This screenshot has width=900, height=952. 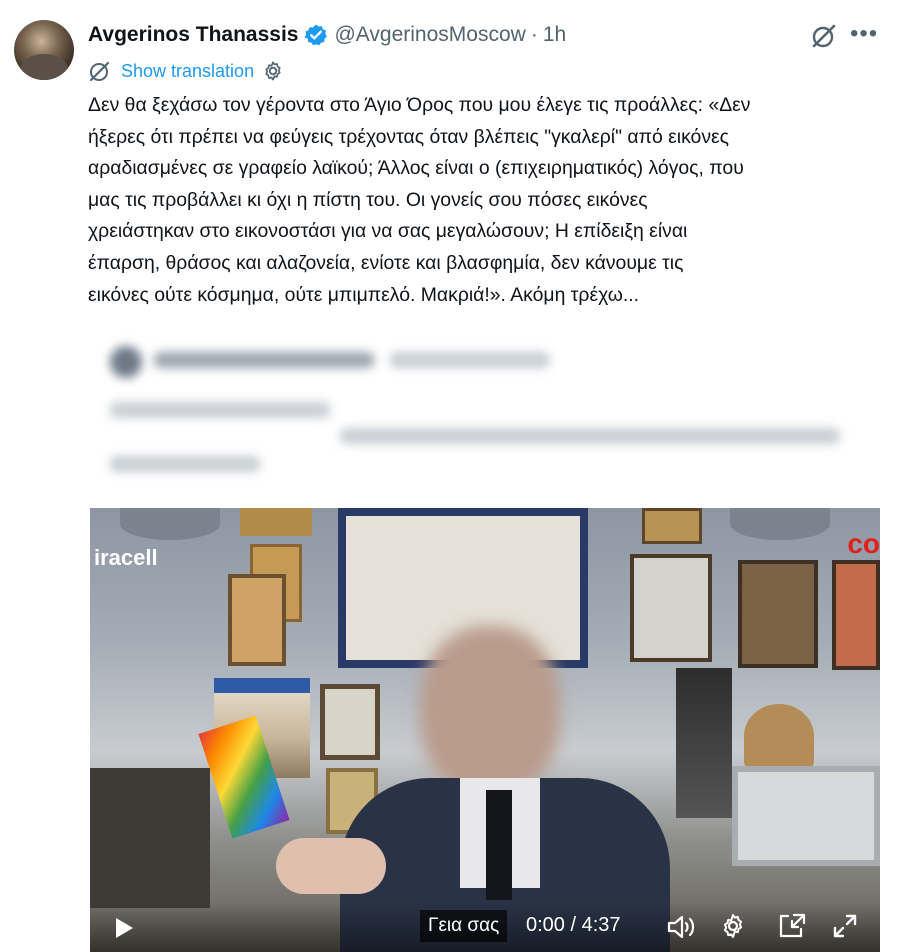 I want to click on person-hand, so click(x=331, y=866).